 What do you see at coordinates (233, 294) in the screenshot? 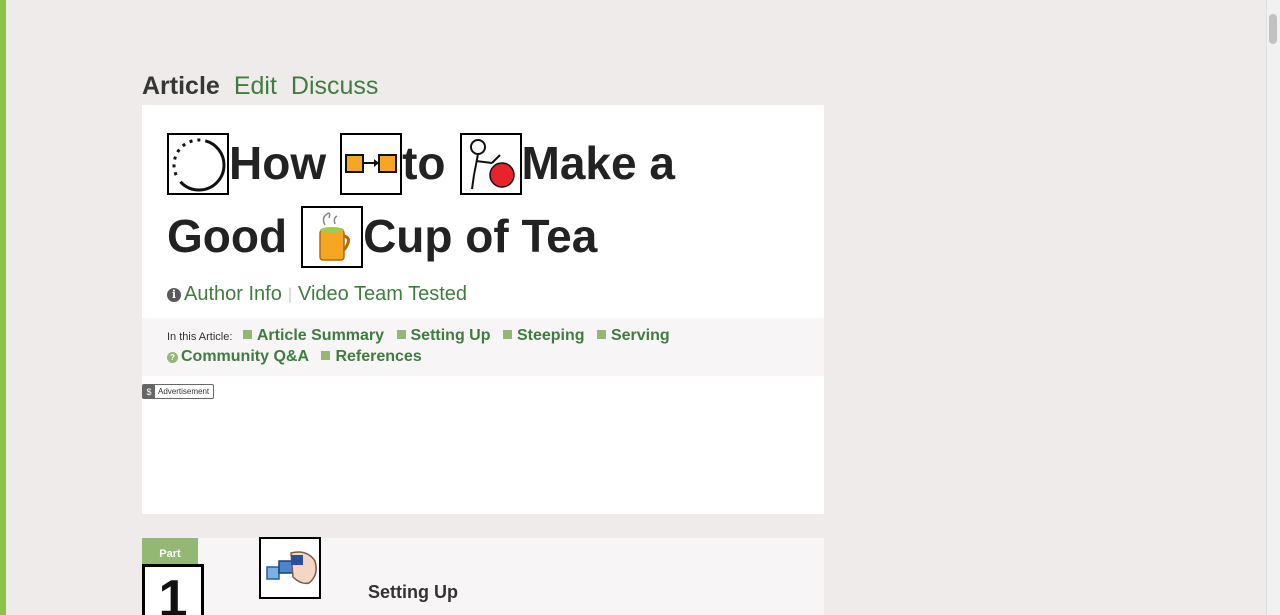
I see `author-info-link: Author Info` at bounding box center [233, 294].